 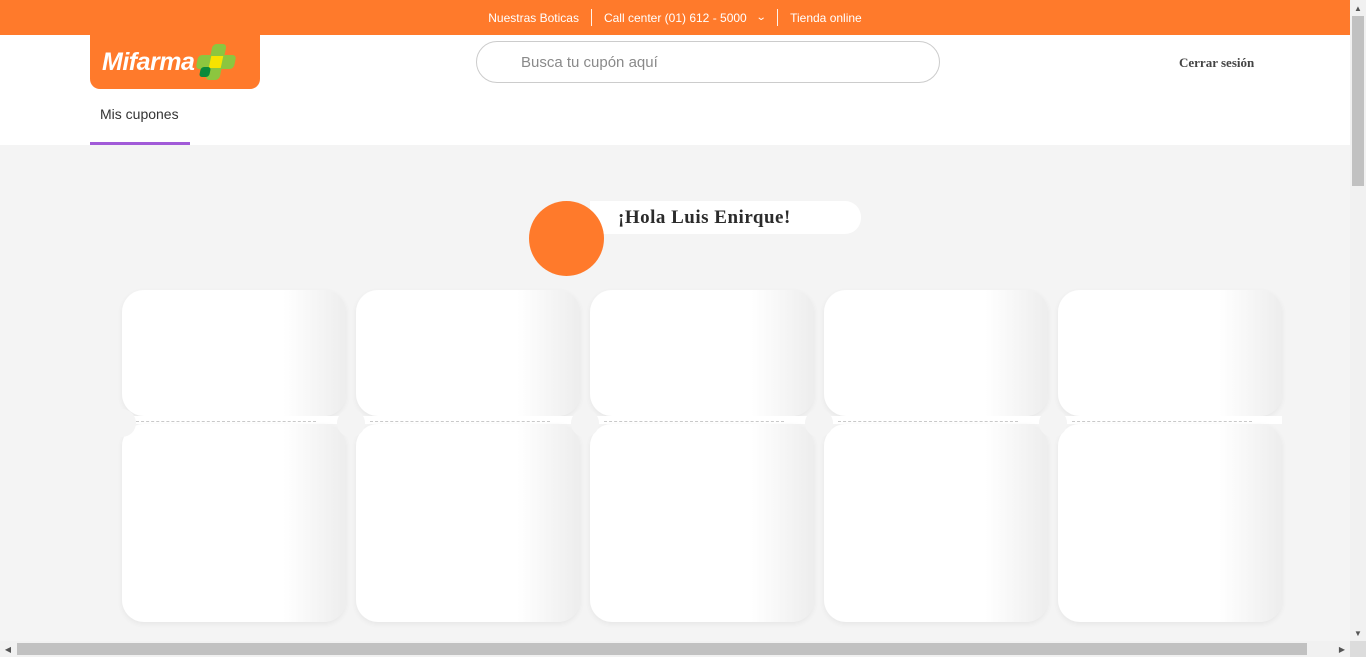 I want to click on scrollbar-corner, so click(x=1358, y=649).